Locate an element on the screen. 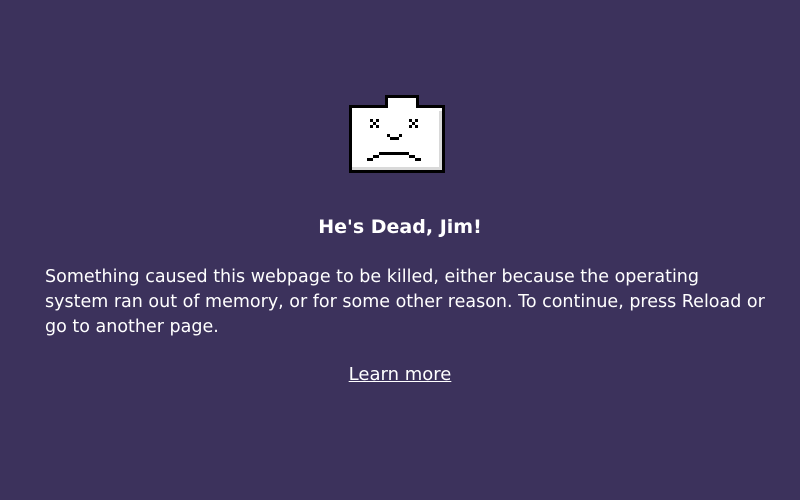  learn-more-link: Learn more is located at coordinates (400, 374).